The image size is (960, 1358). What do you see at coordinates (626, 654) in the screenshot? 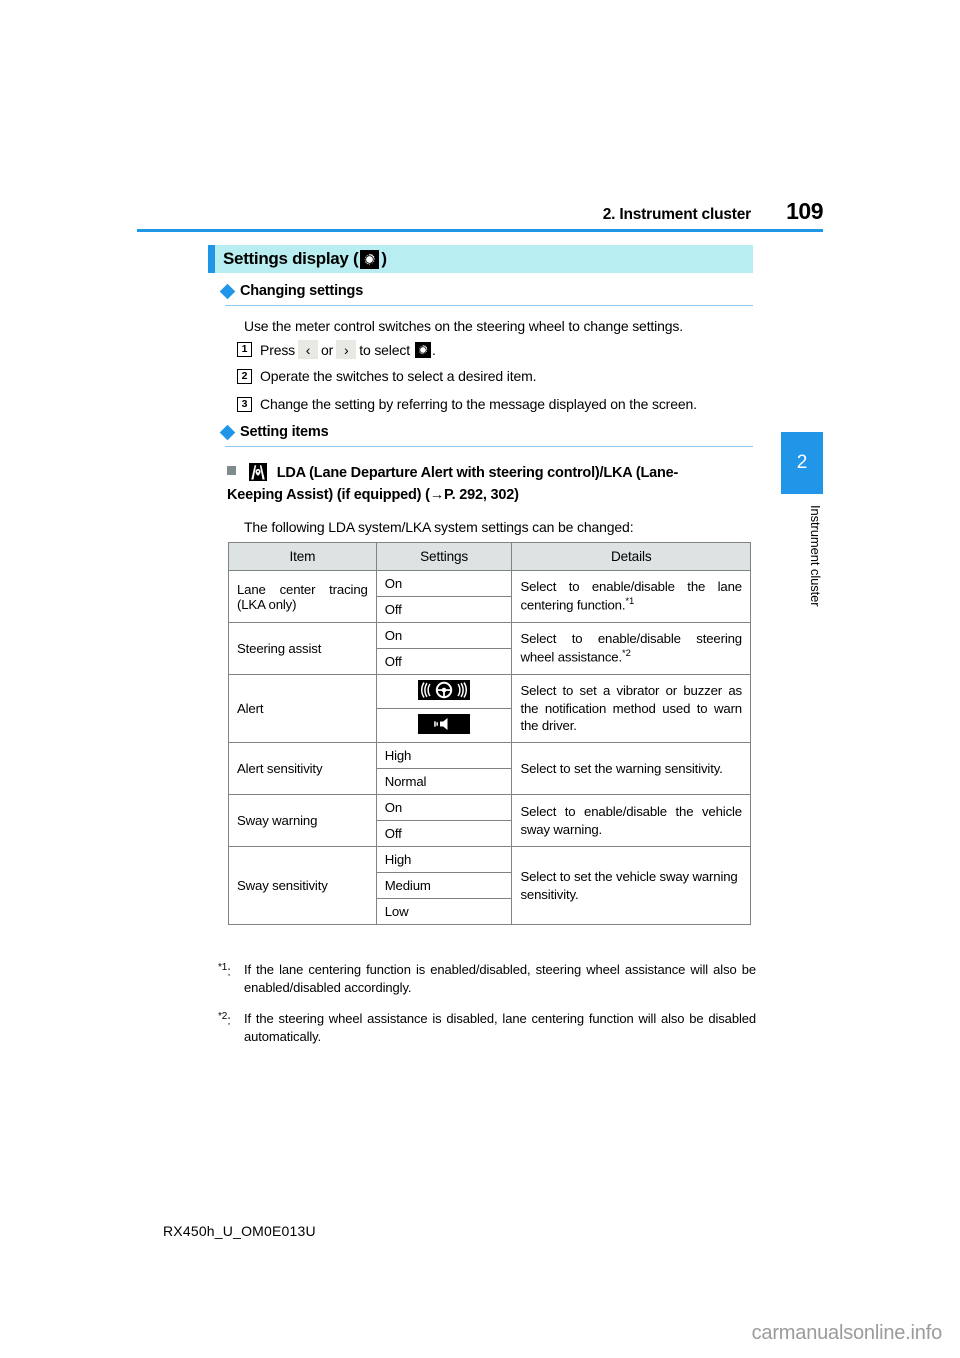
I see `row-detail-footnote-mark: *2` at bounding box center [626, 654].